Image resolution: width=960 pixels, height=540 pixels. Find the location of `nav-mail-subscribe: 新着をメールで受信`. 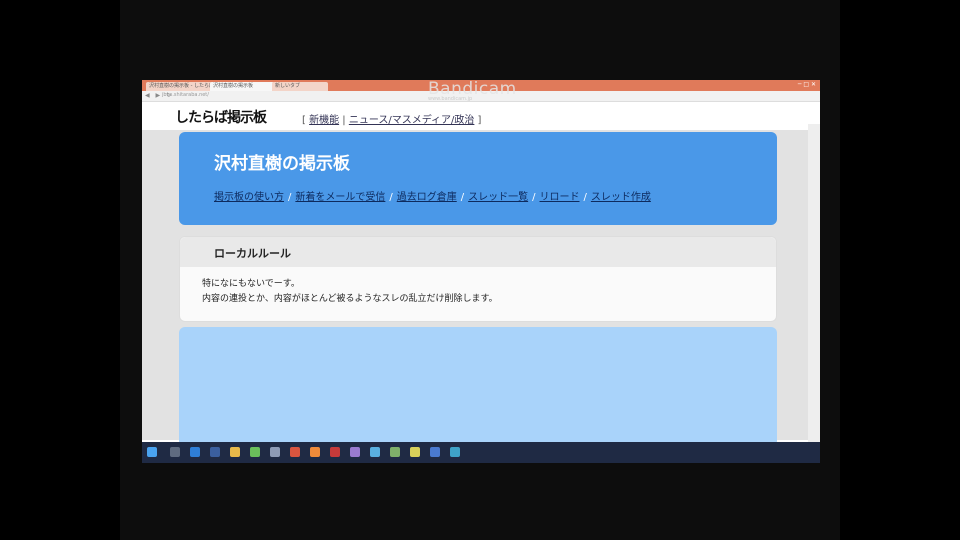

nav-mail-subscribe: 新着をメールで受信 is located at coordinates (340, 197).